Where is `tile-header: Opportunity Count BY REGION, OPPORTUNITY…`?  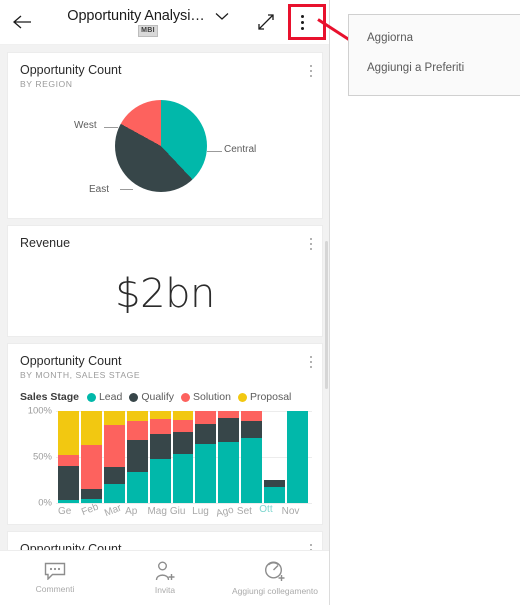 tile-header: Opportunity Count BY REGION, OPPORTUNITY… is located at coordinates (165, 542).